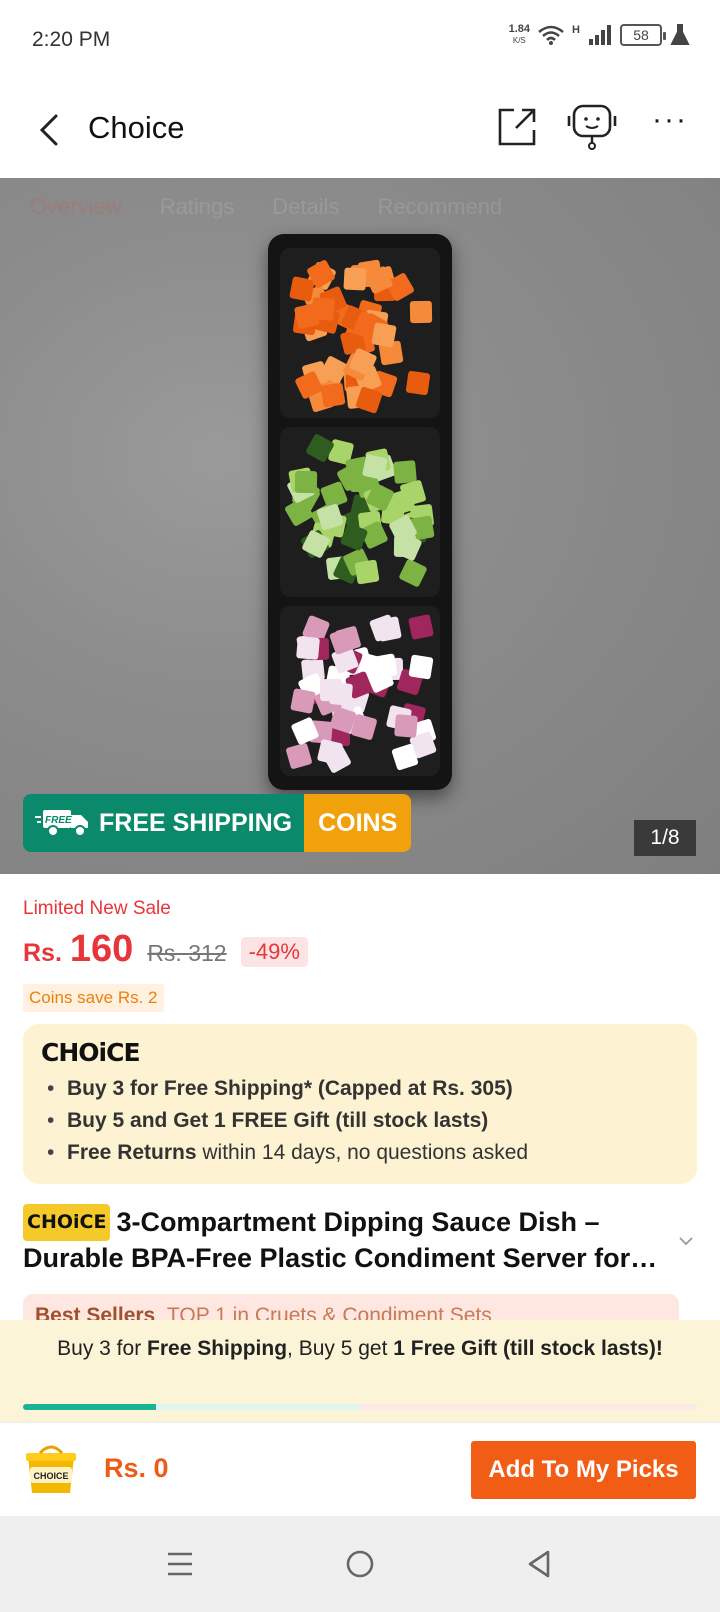  I want to click on coins-badge: COINS, so click(358, 823).